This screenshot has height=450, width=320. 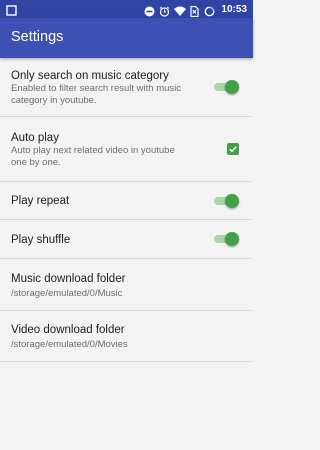 I want to click on setting-title: Play repeat, so click(x=40, y=201).